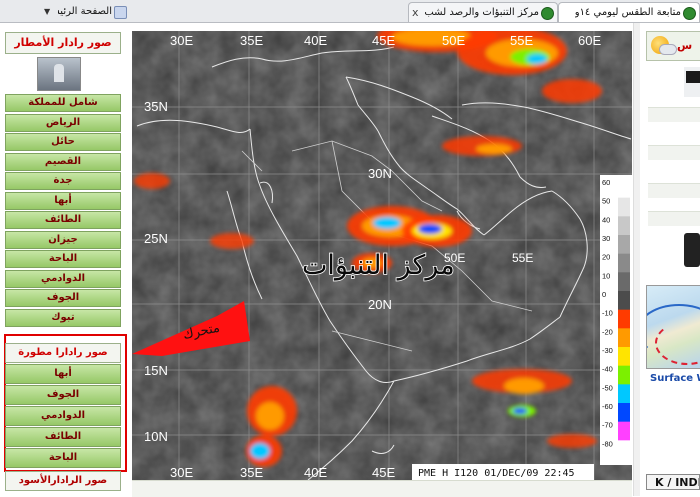  Describe the element at coordinates (63, 161) in the screenshot. I see `radar-city-button: القصيم` at that location.